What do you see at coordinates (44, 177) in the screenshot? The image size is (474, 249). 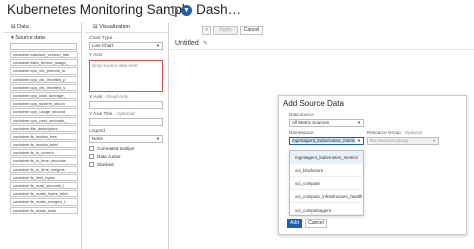 I see `source-item: container:fs_limit_bytes` at bounding box center [44, 177].